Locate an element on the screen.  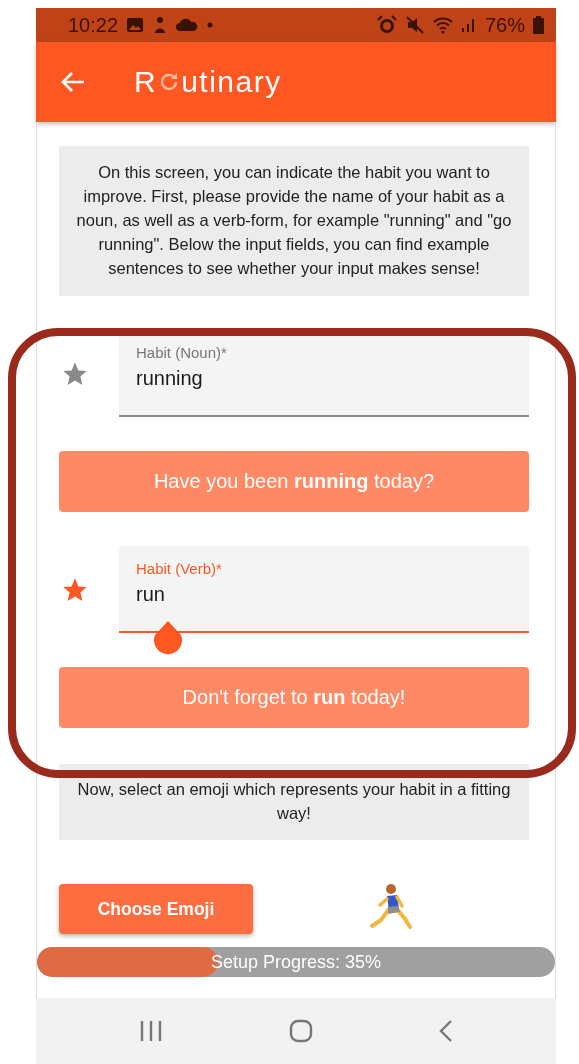
text-field: Habit (Verb)* run is located at coordinates (324, 589).